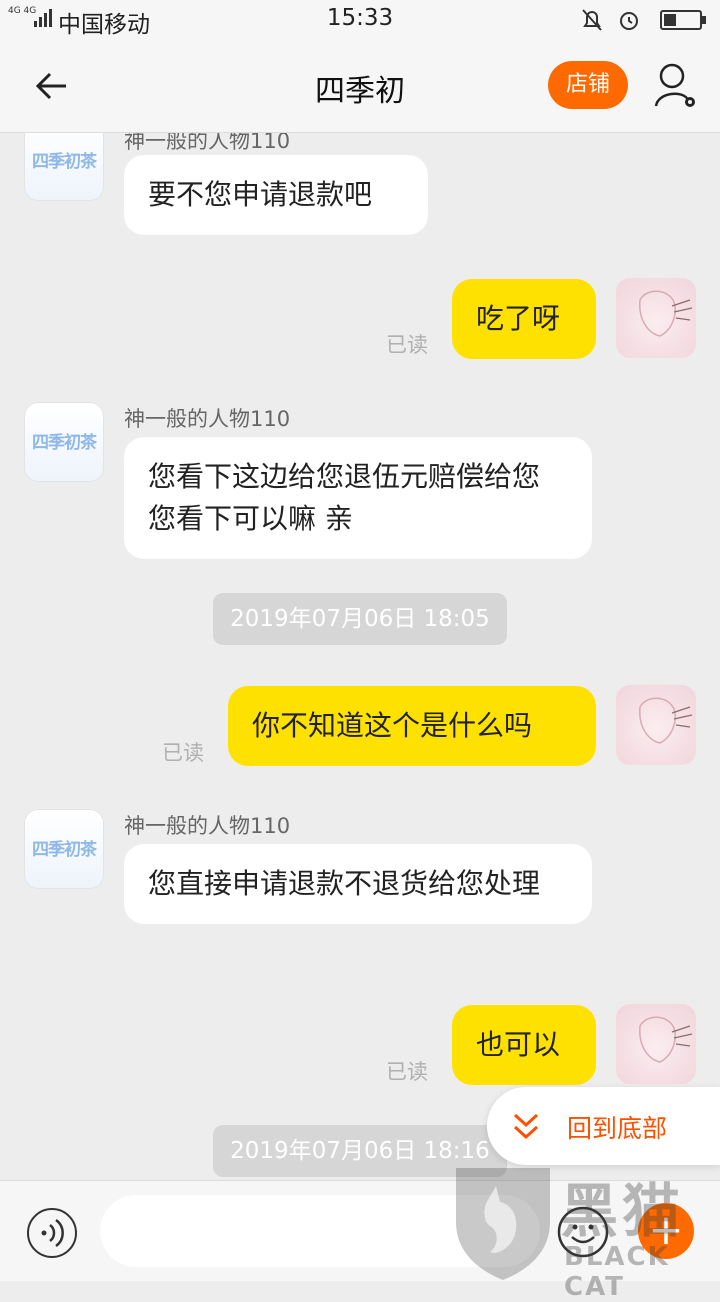 This screenshot has height=1302, width=720. What do you see at coordinates (358, 498) in the screenshot?
I see `message-bubble: 您看下这边给您退伍元赔偿给您 您看下可以嘛 亲` at bounding box center [358, 498].